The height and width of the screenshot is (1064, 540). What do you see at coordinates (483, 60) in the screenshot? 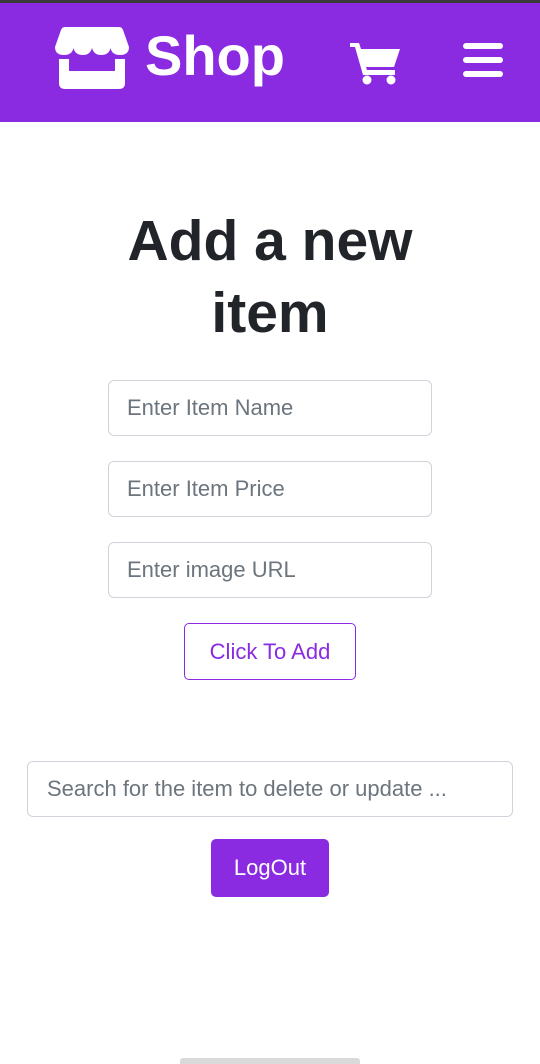
I see `hamburger-menu-icon` at bounding box center [483, 60].